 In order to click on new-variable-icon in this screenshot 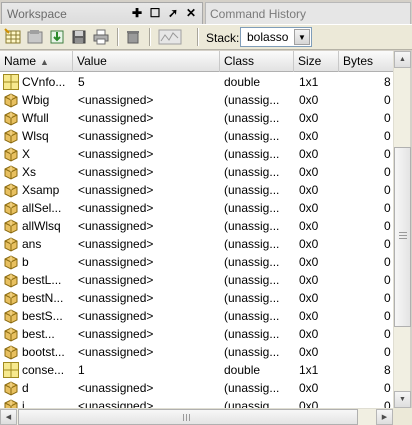, I will do `click(14, 37)`.